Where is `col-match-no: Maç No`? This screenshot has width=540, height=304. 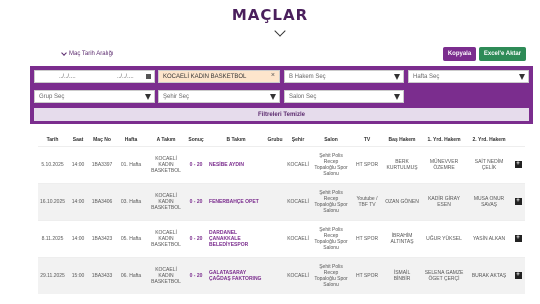 col-match-no: Maç No is located at coordinates (102, 140).